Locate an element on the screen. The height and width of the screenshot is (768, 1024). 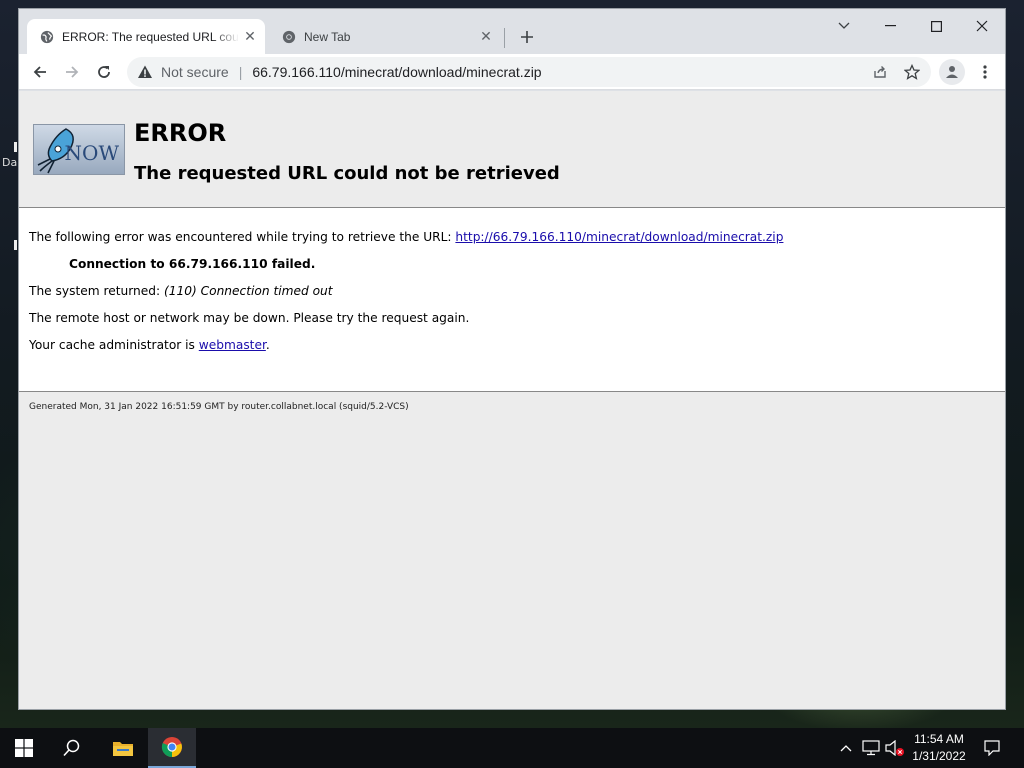
system-returned-label: The system returned: is located at coordinates (96, 291).